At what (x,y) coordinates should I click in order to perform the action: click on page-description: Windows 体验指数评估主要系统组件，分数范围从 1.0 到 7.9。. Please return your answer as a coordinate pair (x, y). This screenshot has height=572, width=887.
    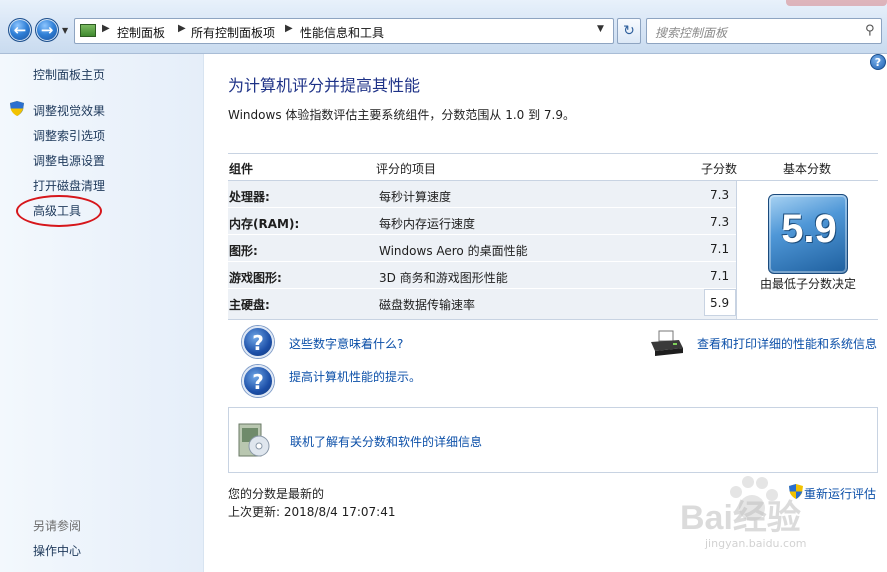
    Looking at the image, I should click on (401, 115).